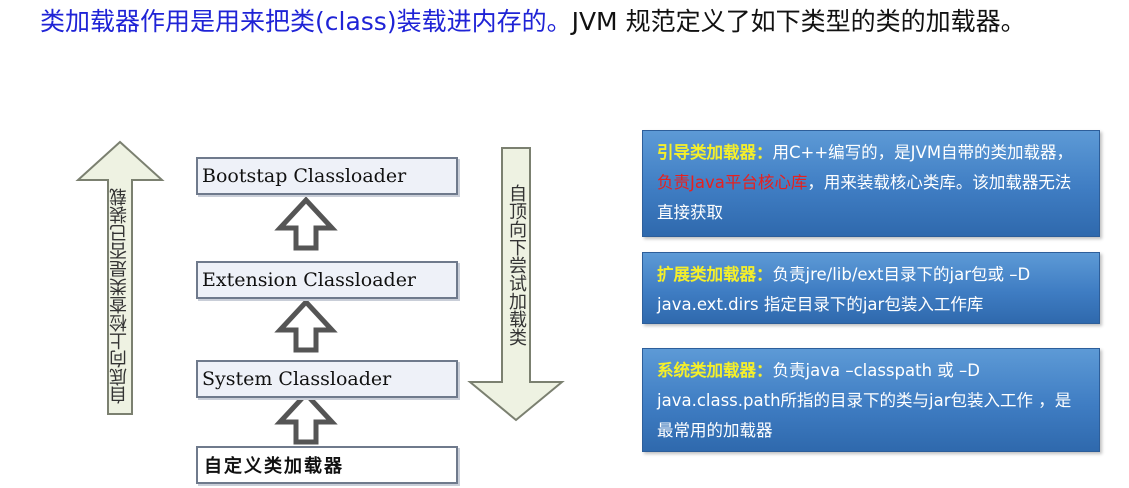  Describe the element at coordinates (327, 379) in the screenshot. I see `system-classloader-box: System Classloader` at that location.